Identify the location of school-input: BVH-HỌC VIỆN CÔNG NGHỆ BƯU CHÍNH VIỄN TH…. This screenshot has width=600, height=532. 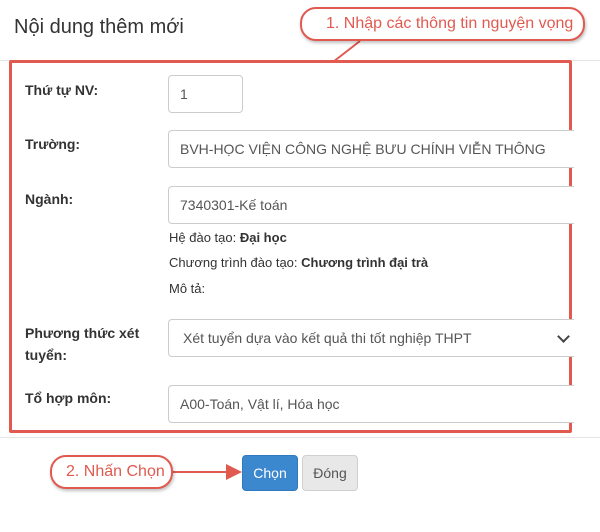
(371, 149).